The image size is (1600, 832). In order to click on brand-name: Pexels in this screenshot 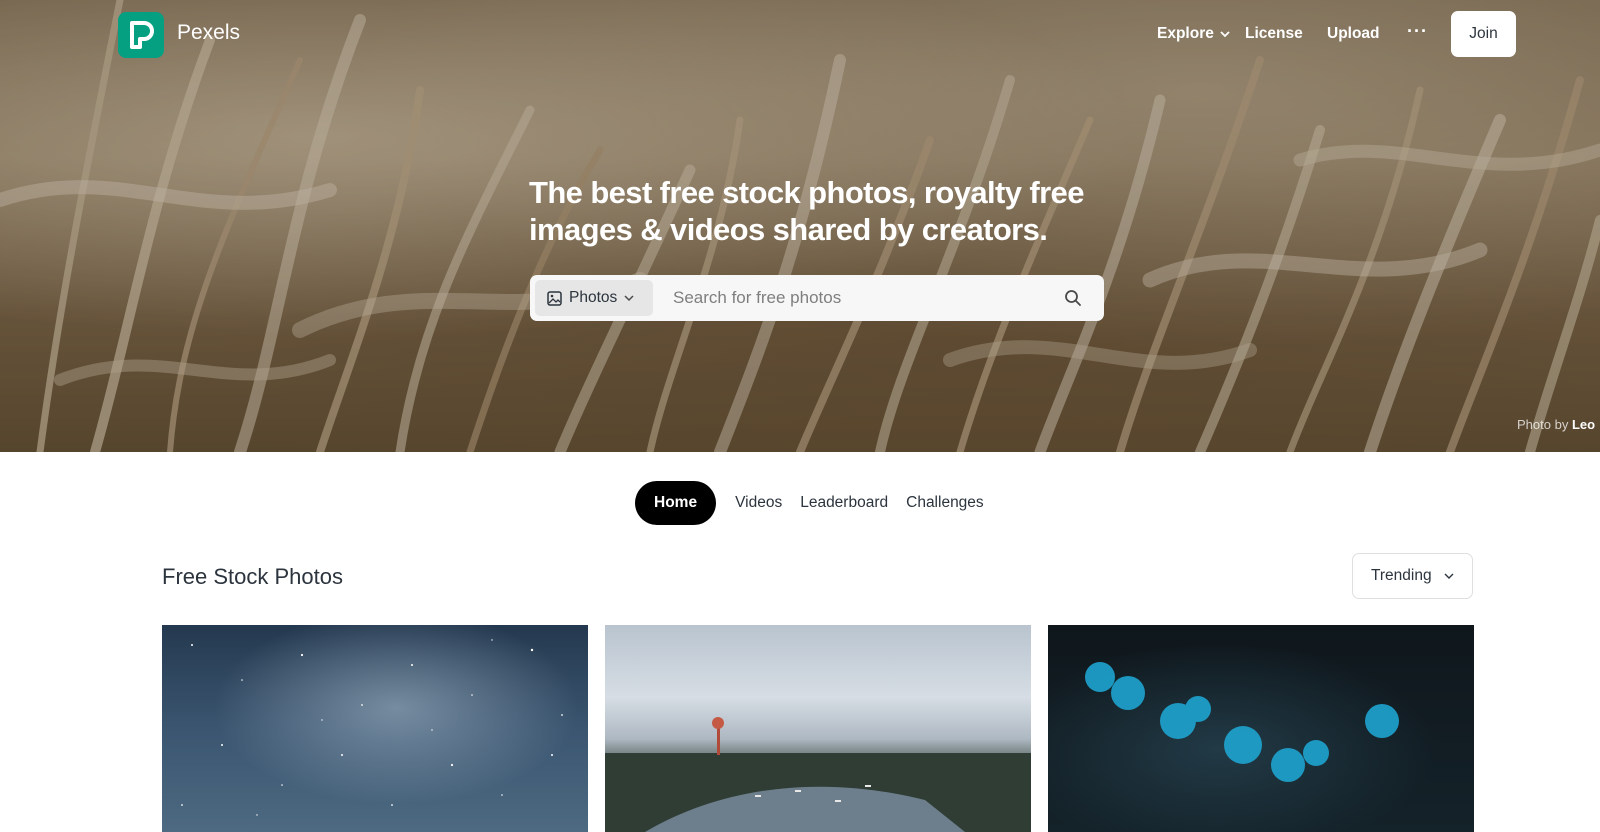, I will do `click(208, 33)`.